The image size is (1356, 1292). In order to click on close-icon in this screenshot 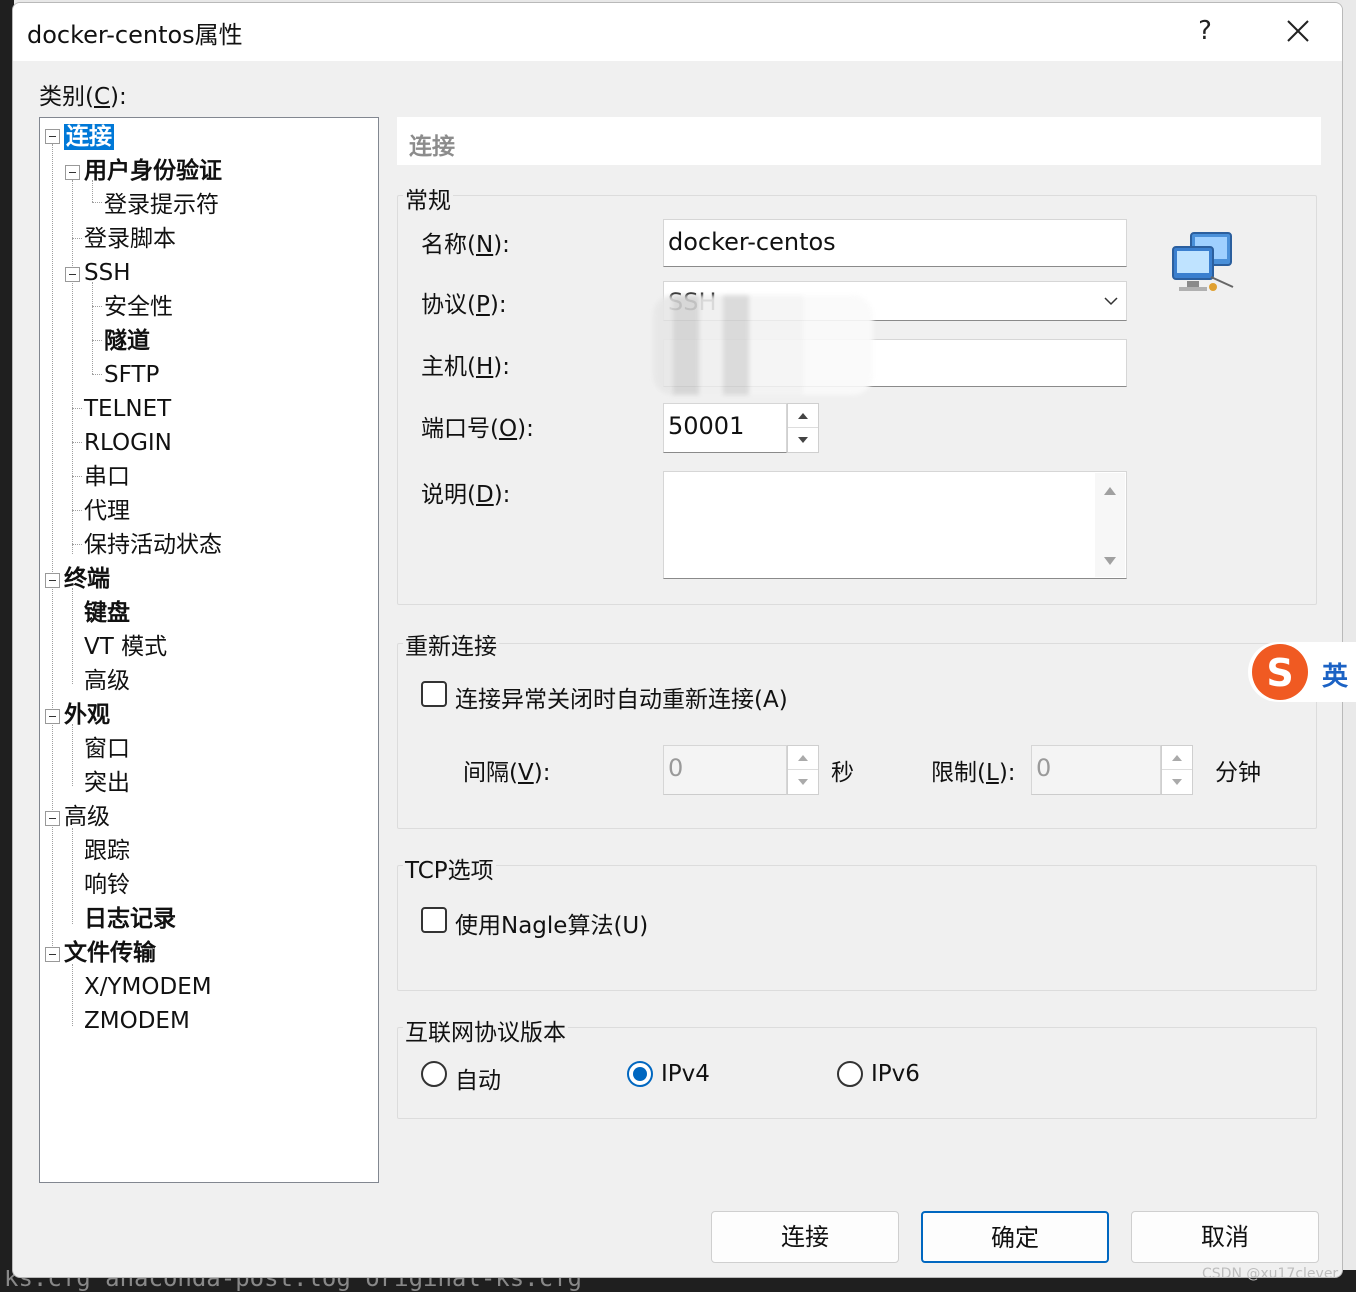, I will do `click(1298, 31)`.